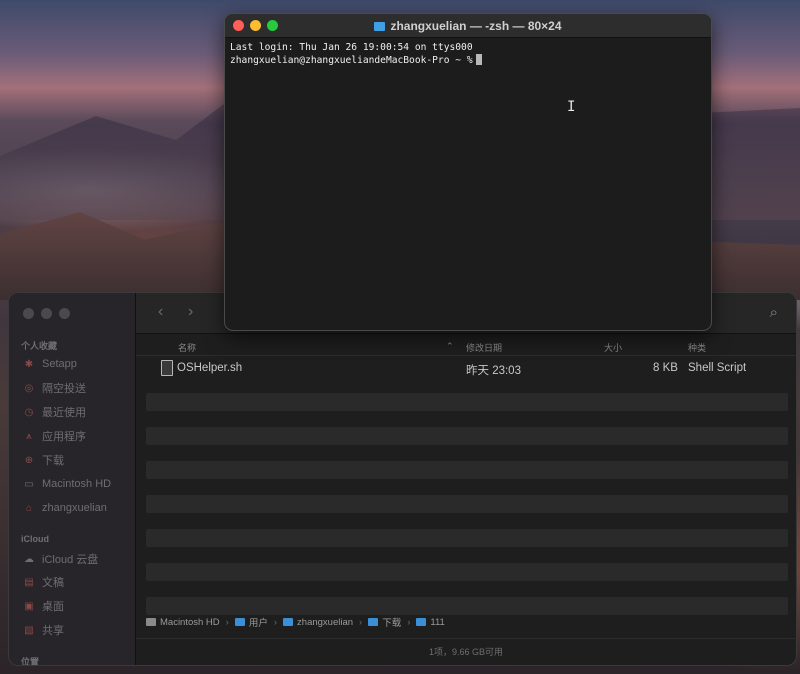 The height and width of the screenshot is (674, 800). What do you see at coordinates (571, 107) in the screenshot?
I see `ibeam-cursor-icon: I` at bounding box center [571, 107].